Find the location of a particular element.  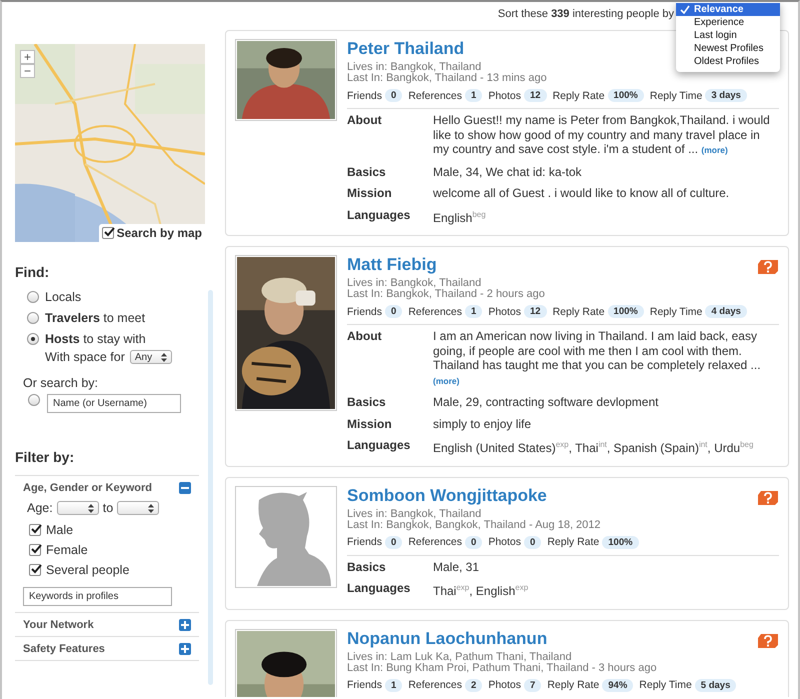

zoom-out-button: − is located at coordinates (27, 71).